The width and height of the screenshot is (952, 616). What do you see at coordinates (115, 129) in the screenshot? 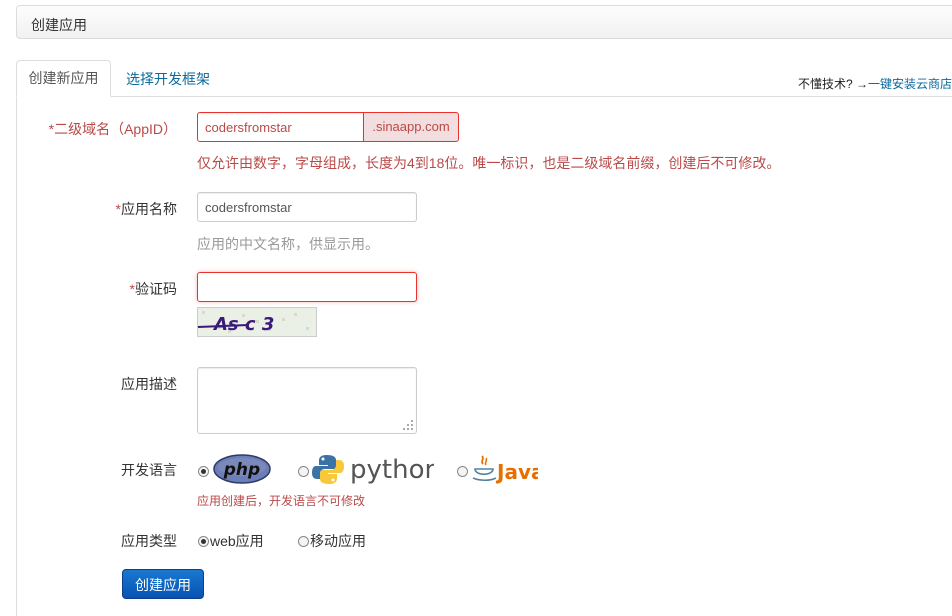
I see `domain-label-text: 二级域名（AppID）` at bounding box center [115, 129].